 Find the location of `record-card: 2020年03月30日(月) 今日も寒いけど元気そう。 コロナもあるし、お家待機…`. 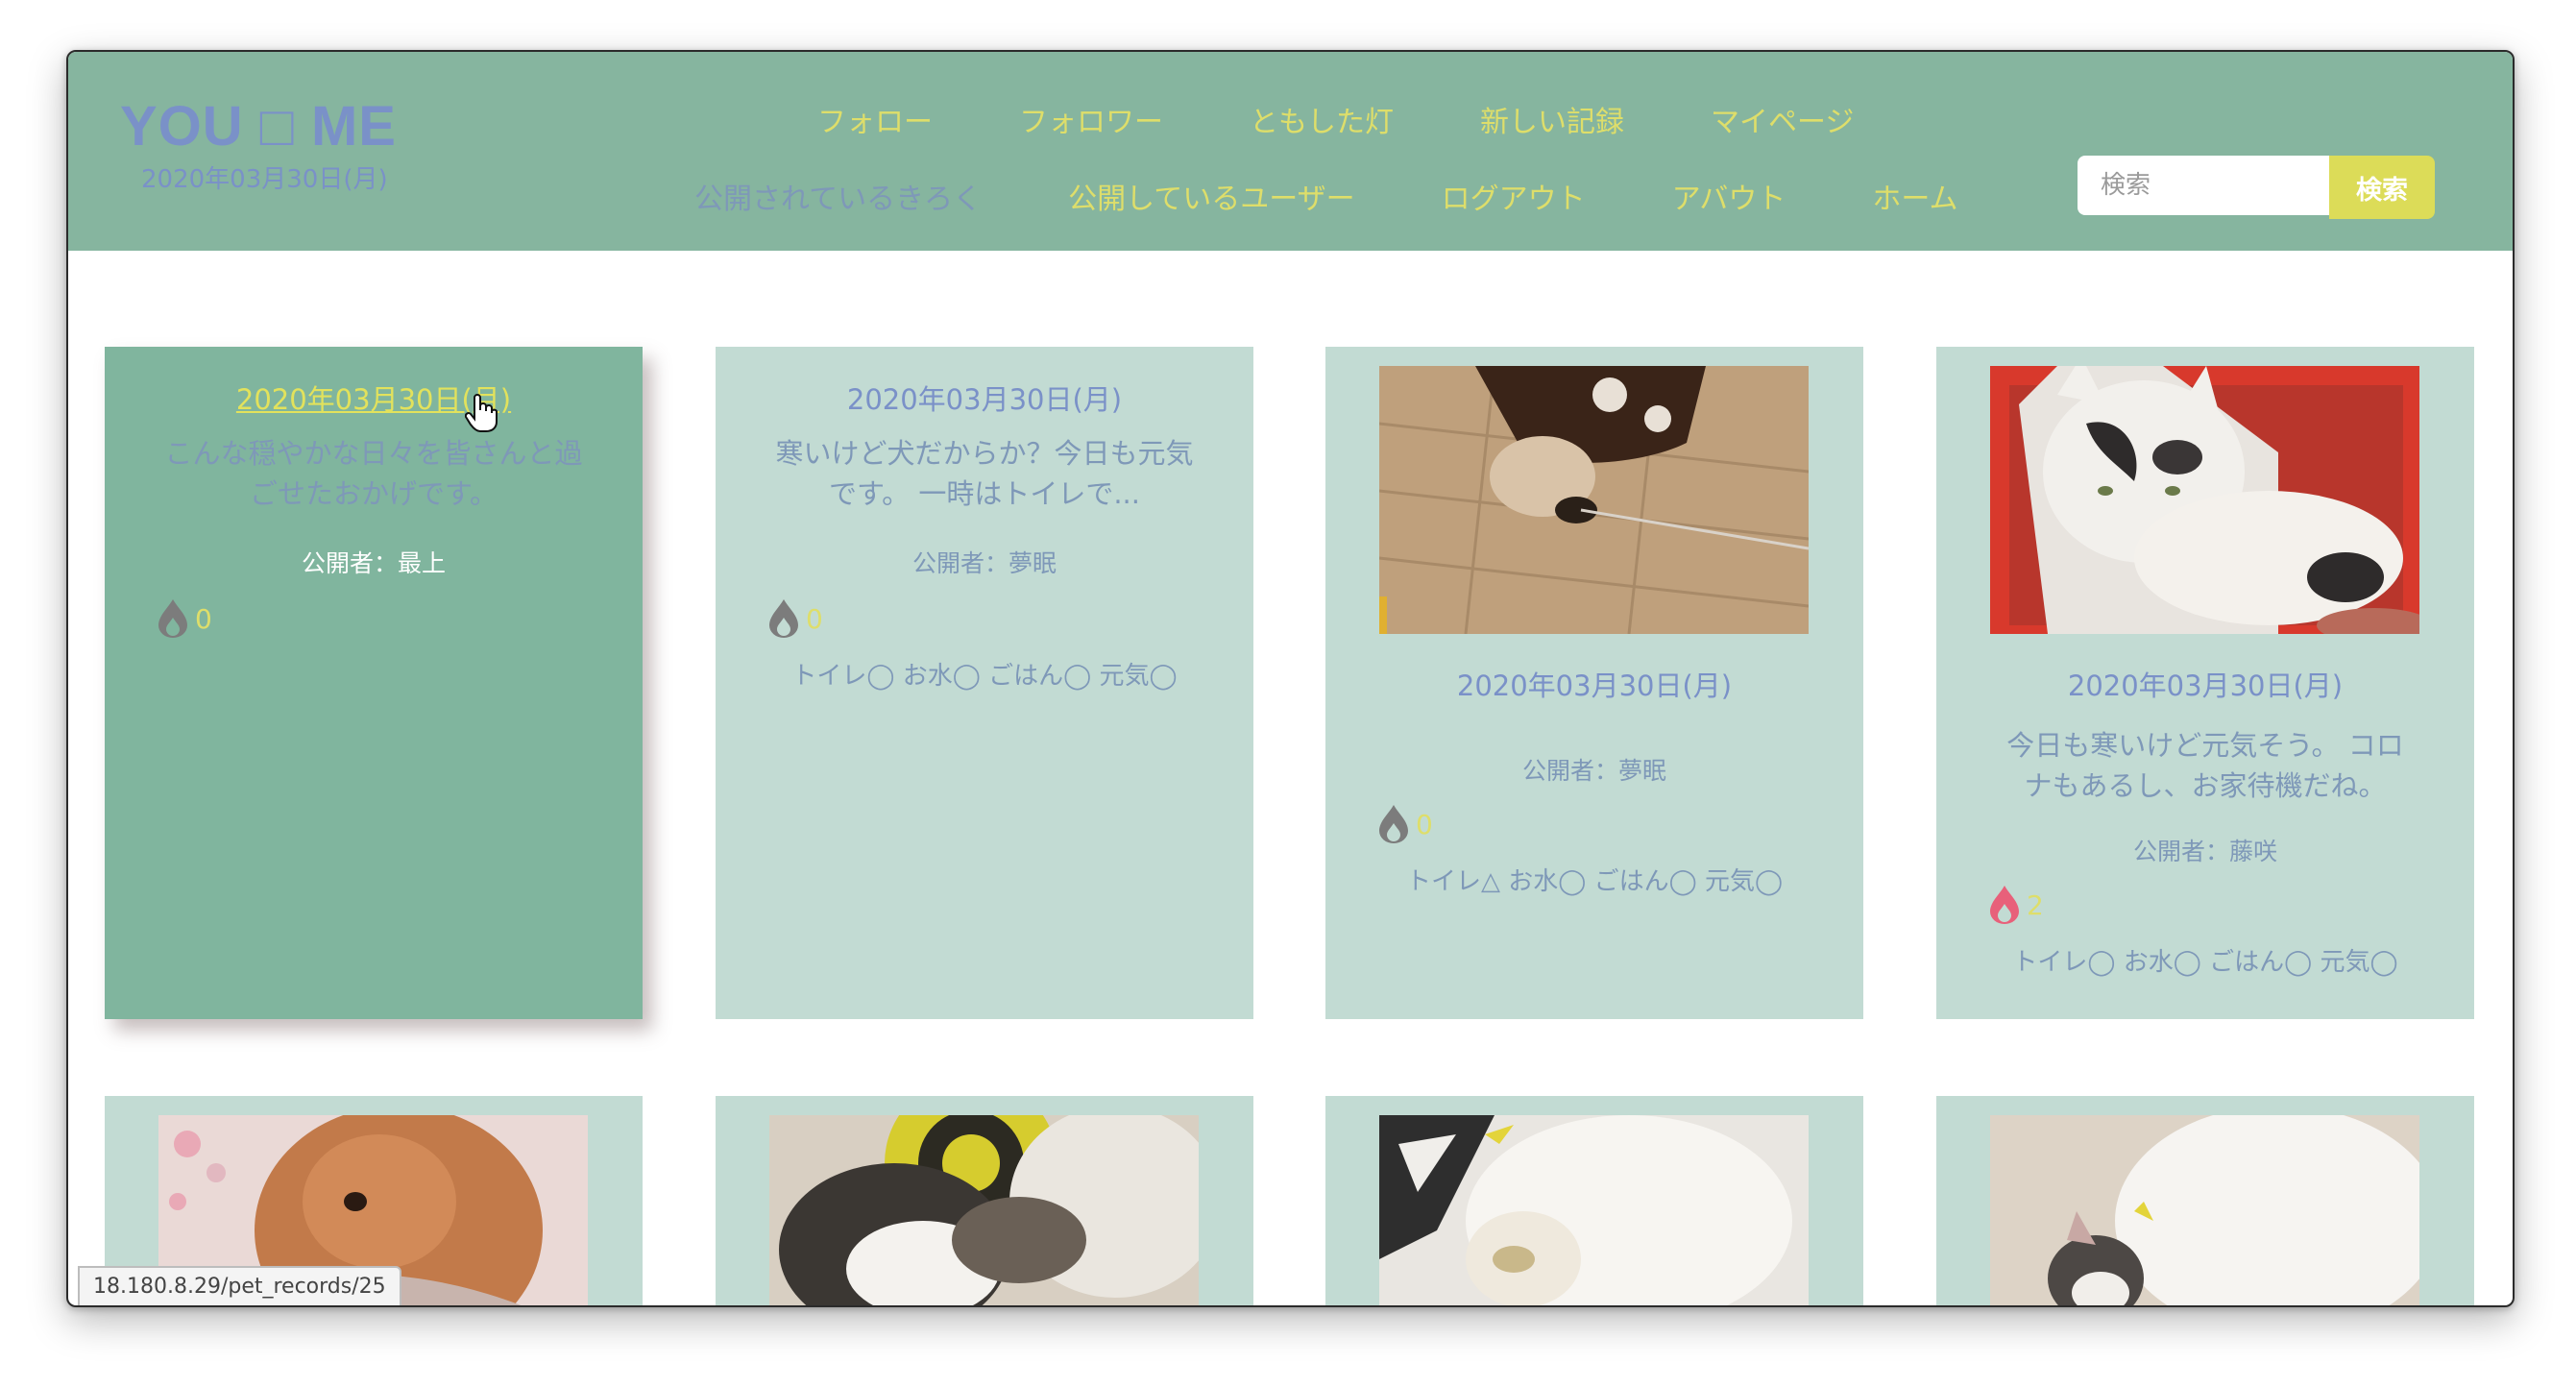

record-card: 2020年03月30日(月) 今日も寒いけど元気そう。 コロナもあるし、お家待機… is located at coordinates (2205, 683).